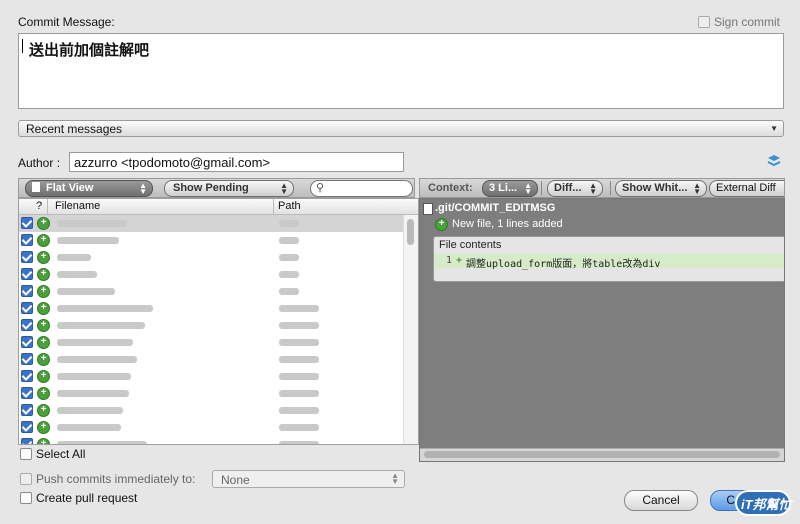 The image size is (800, 524). What do you see at coordinates (77, 206) in the screenshot?
I see `column-filename: Filename` at bounding box center [77, 206].